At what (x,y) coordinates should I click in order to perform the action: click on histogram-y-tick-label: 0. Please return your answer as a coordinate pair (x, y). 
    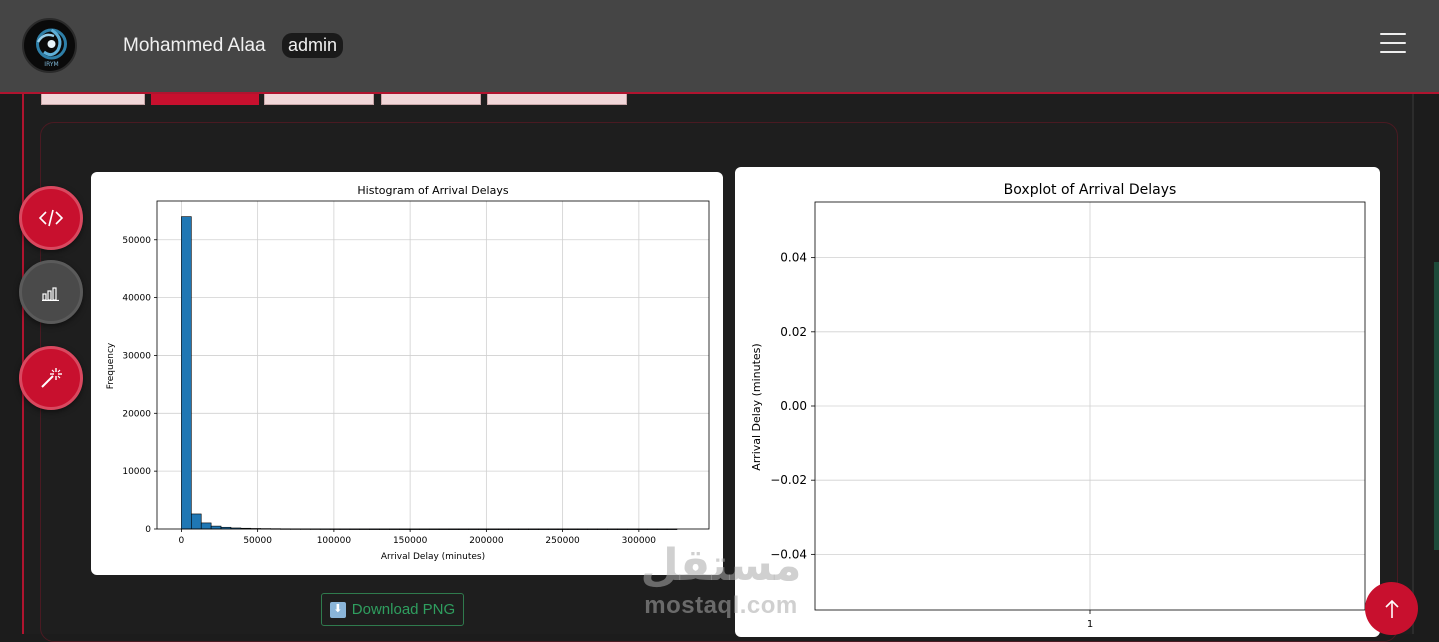
    Looking at the image, I should click on (148, 530).